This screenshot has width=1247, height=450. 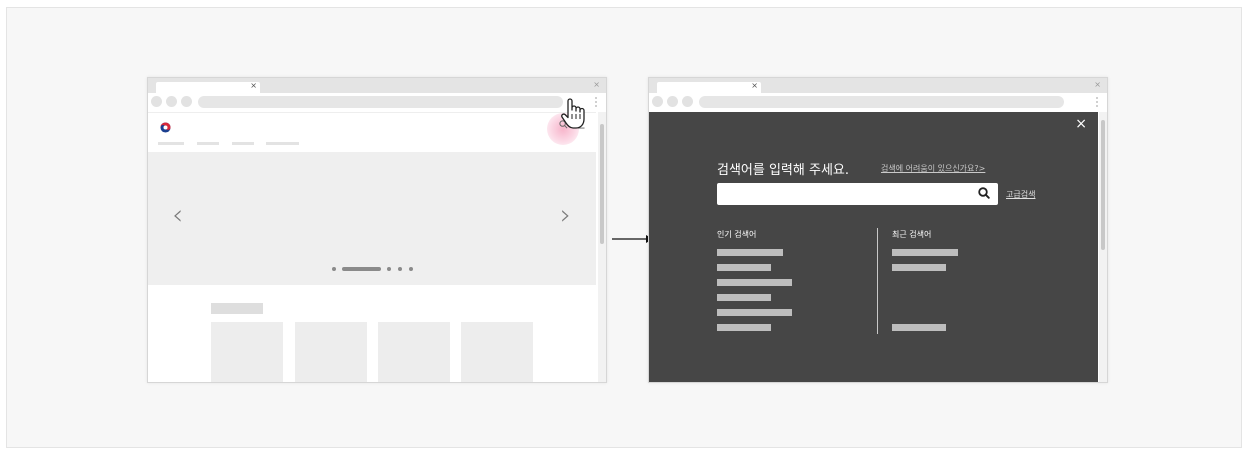 I want to click on column-divider, so click(x=877, y=281).